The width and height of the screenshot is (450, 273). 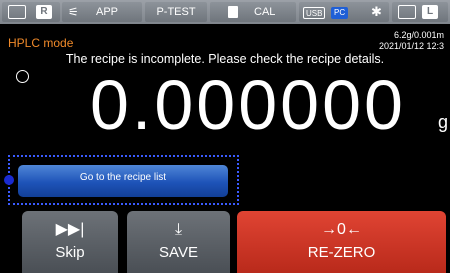 I want to click on p-test-button: P-TEST, so click(x=176, y=12).